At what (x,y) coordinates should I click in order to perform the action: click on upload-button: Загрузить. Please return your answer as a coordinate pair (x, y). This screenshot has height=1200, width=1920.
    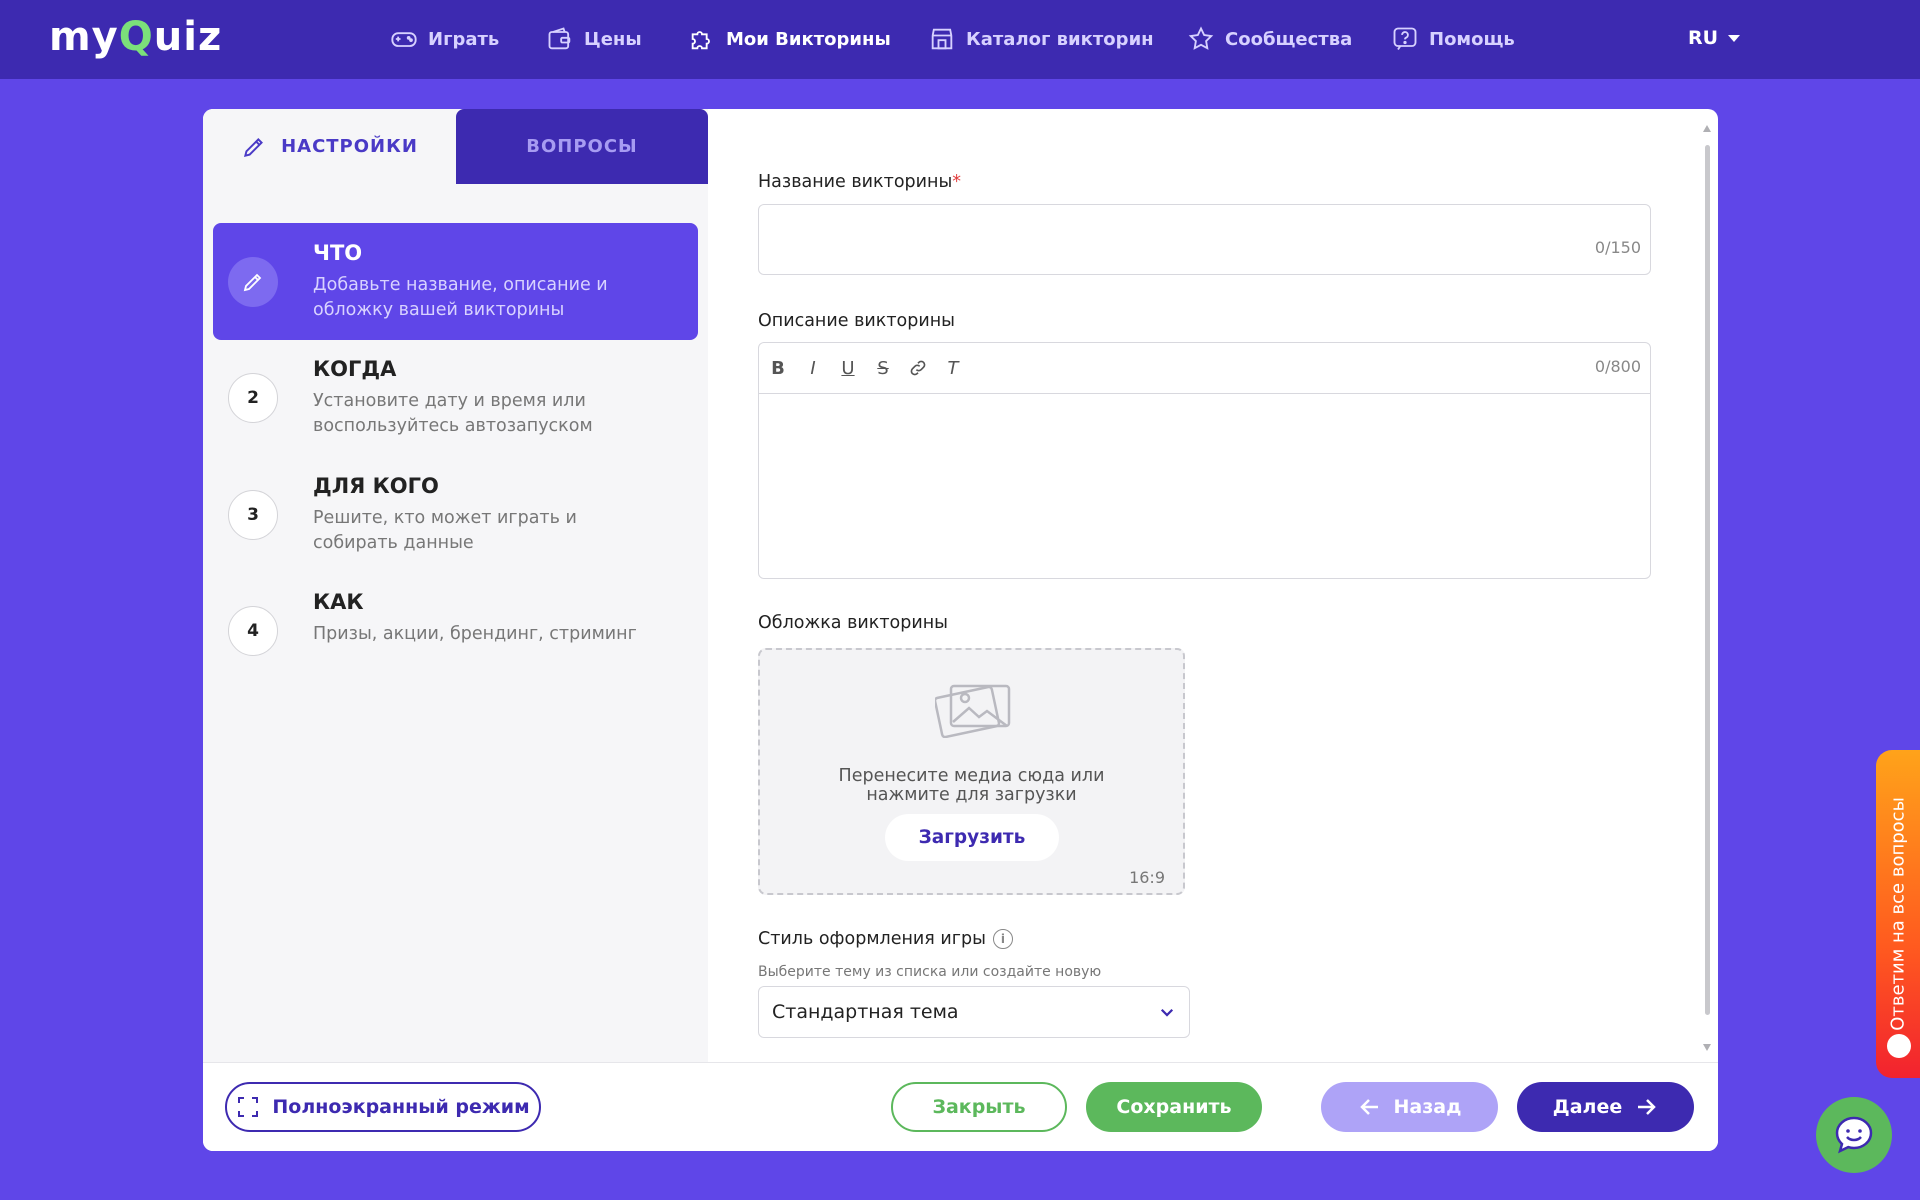
    Looking at the image, I should click on (972, 837).